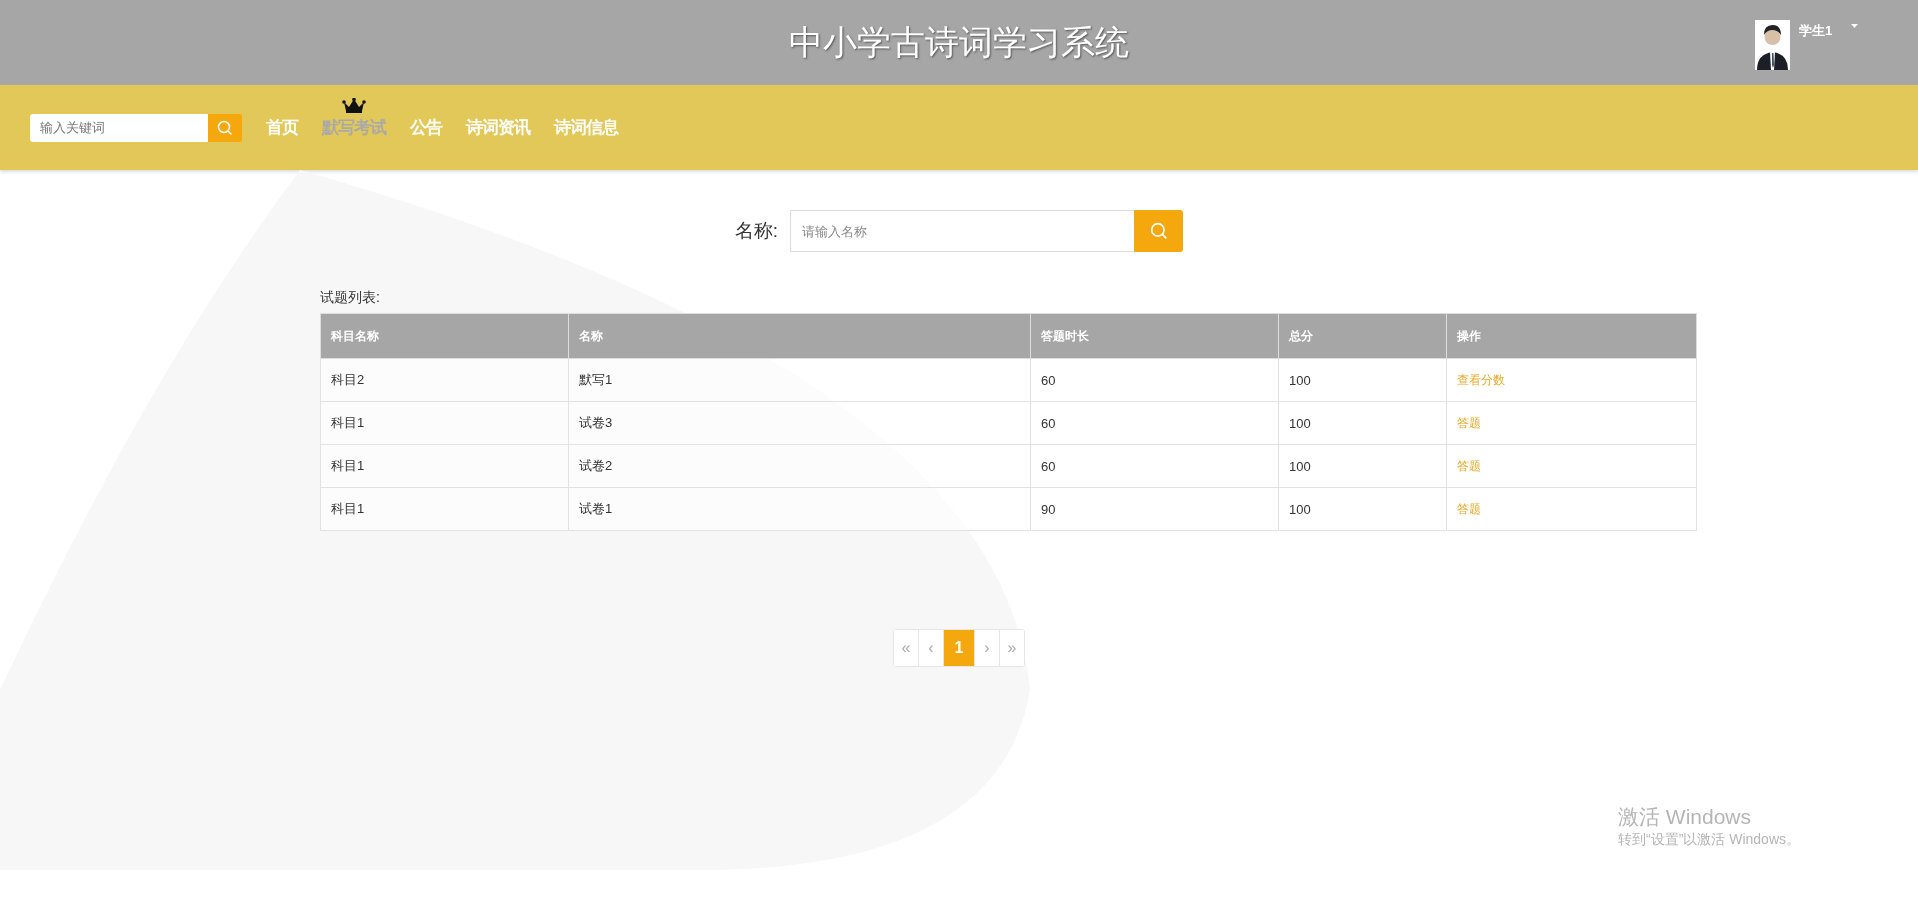 This screenshot has height=898, width=1918. I want to click on table-cell: 90, so click(1154, 509).